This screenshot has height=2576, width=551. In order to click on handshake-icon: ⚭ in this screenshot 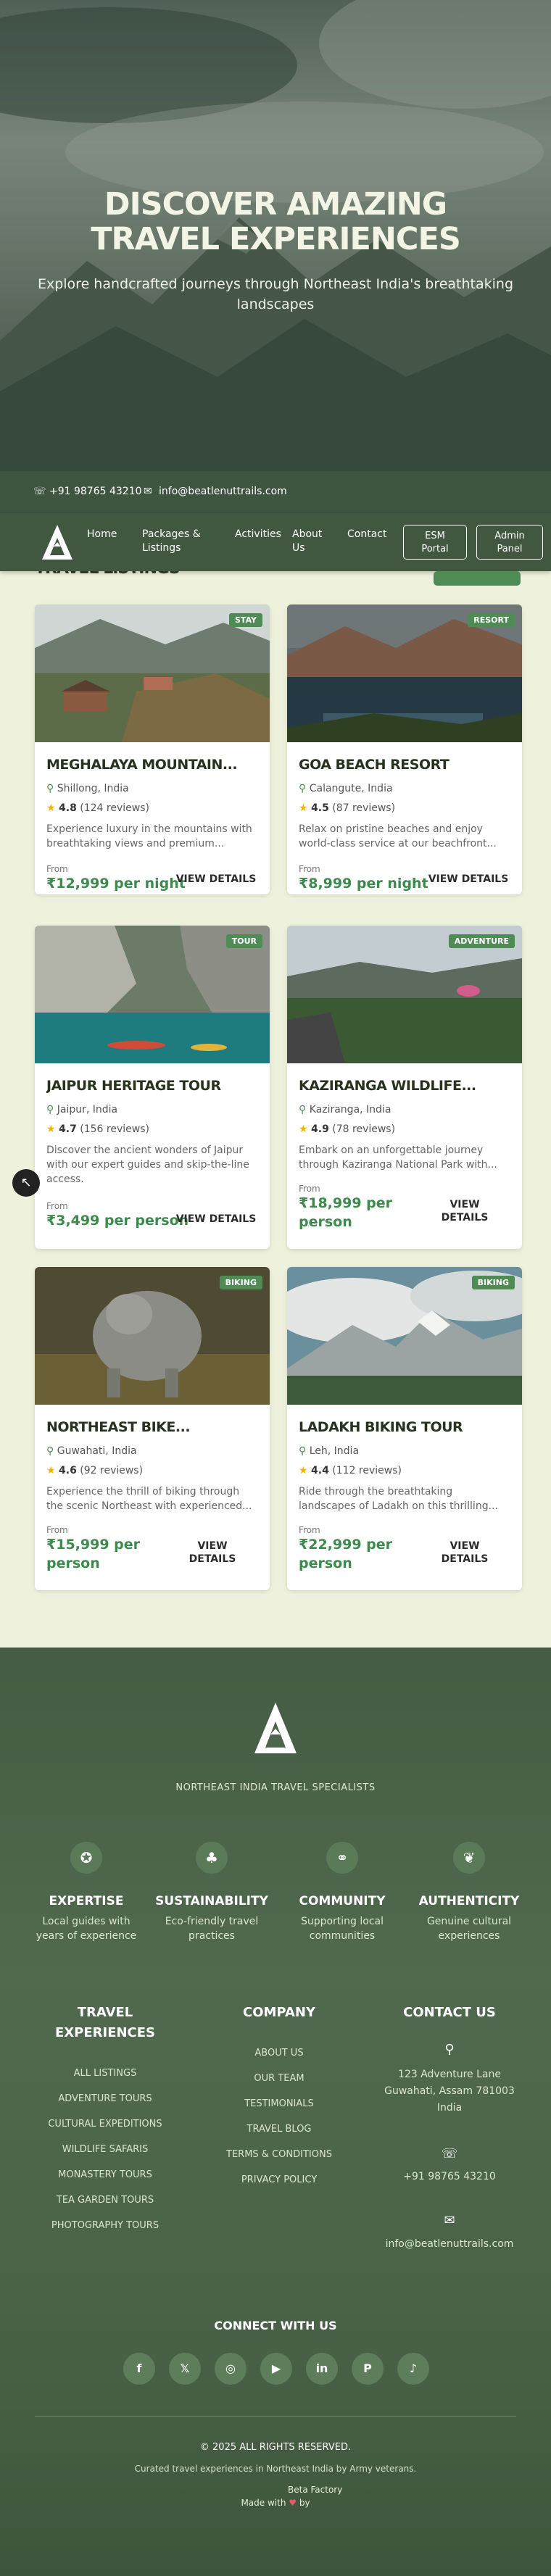, I will do `click(342, 1858)`.